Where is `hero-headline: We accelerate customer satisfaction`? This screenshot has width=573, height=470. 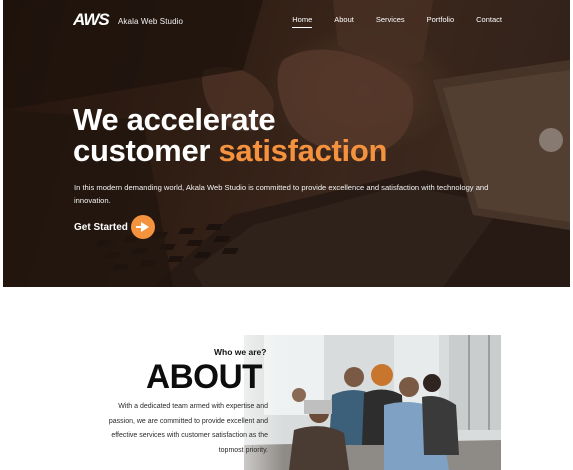 hero-headline: We accelerate customer satisfaction is located at coordinates (230, 135).